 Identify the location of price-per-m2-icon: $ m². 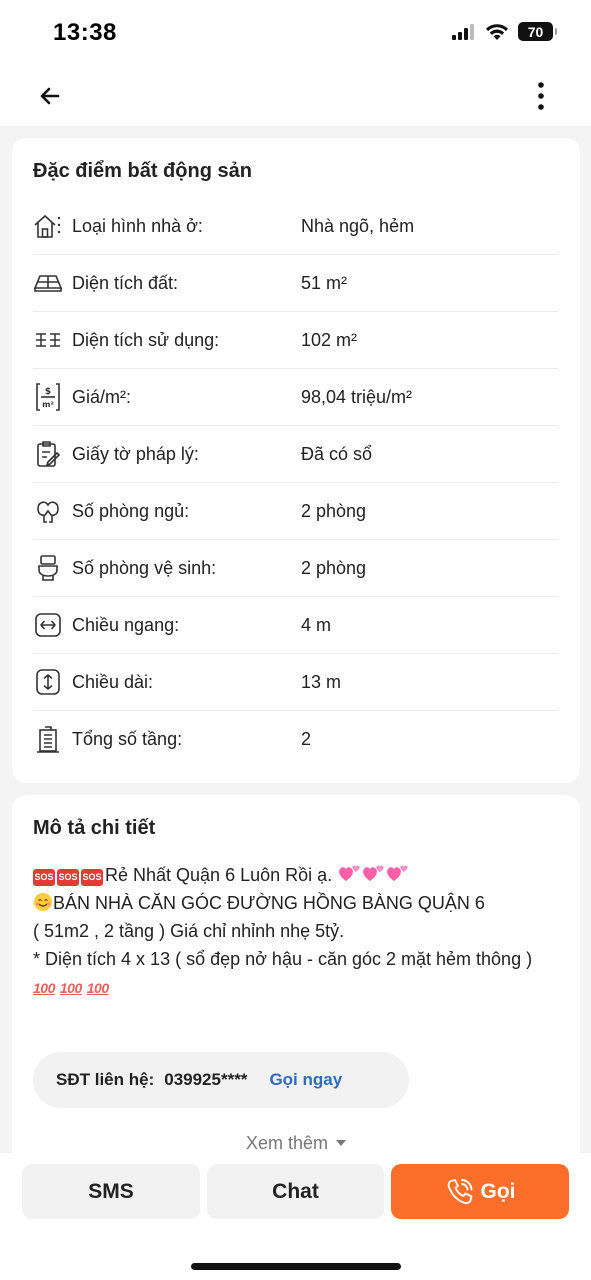
(48, 397).